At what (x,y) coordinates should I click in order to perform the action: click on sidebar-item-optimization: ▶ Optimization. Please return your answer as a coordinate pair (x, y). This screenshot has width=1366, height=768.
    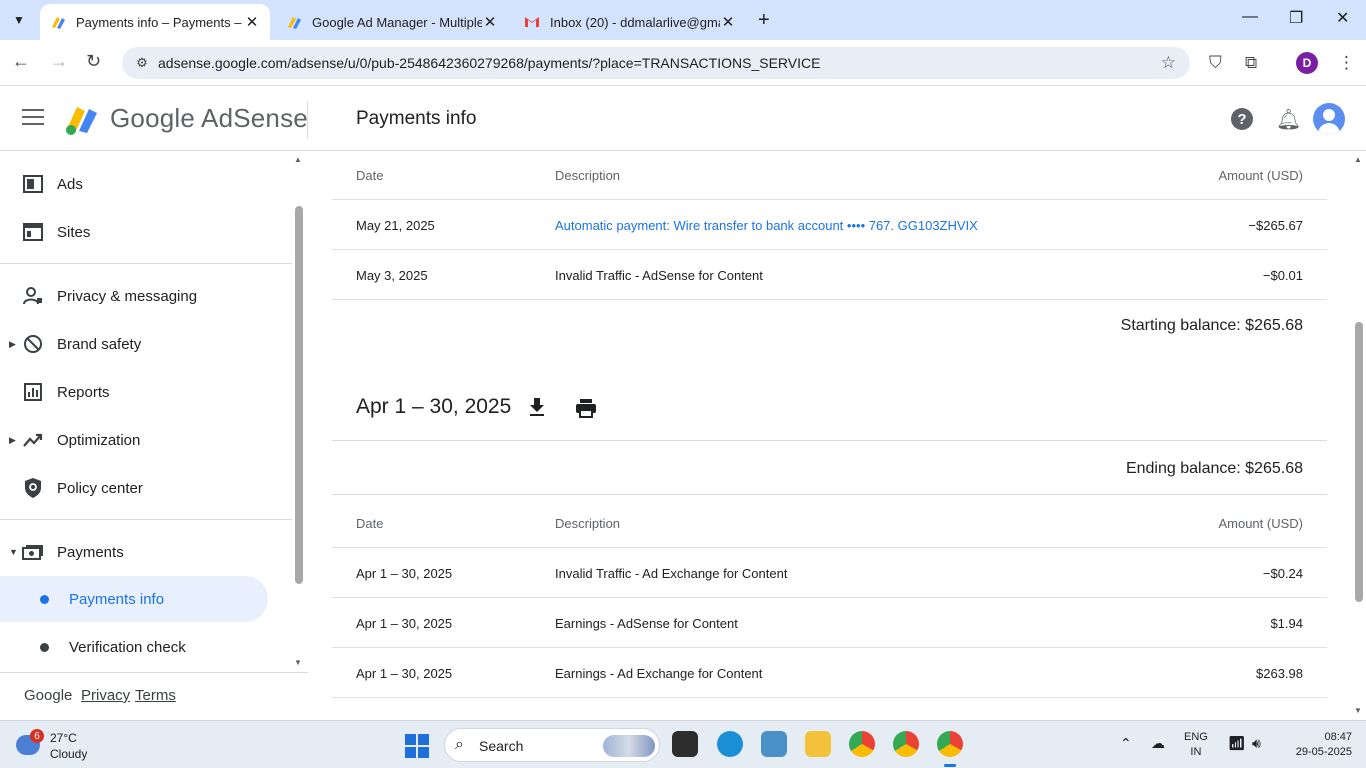
    Looking at the image, I should click on (146, 440).